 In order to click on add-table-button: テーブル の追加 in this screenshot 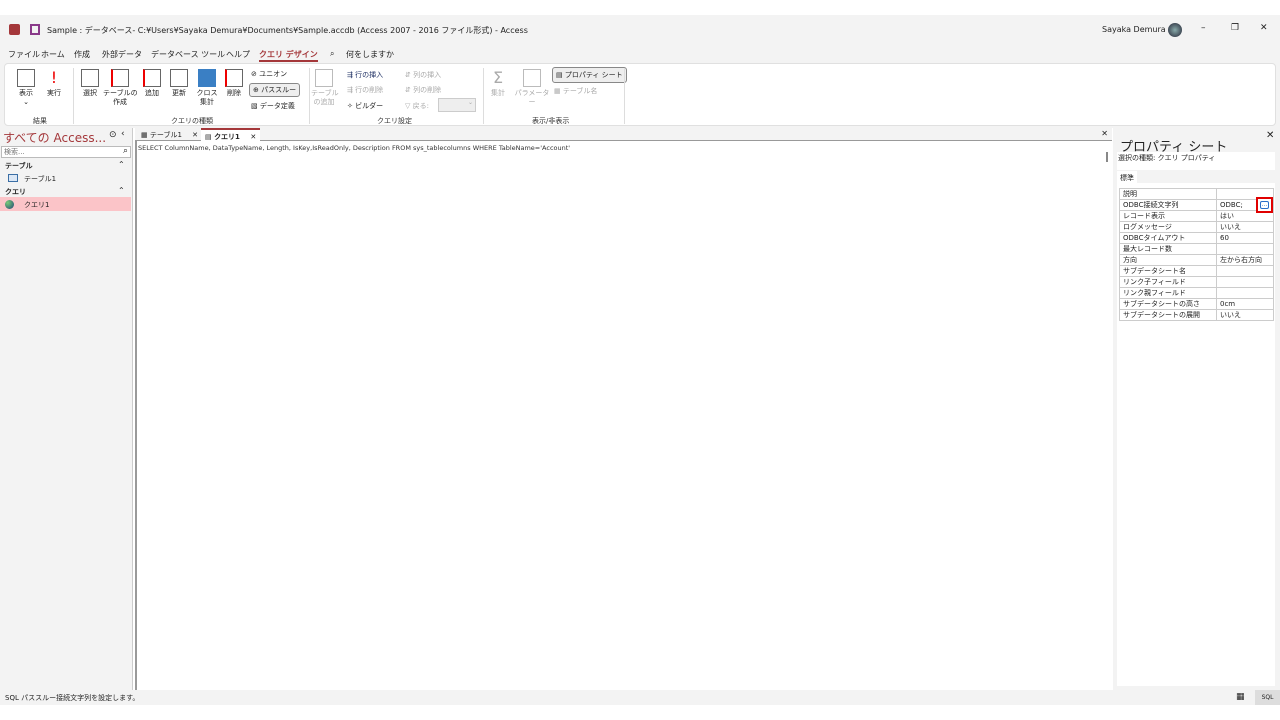, I will do `click(325, 88)`.